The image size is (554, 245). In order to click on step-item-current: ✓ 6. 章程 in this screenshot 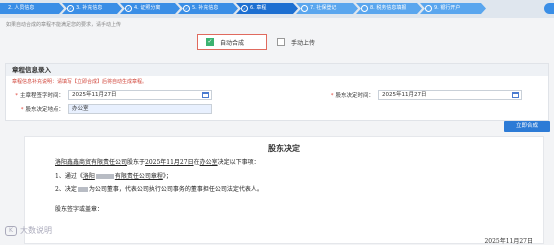, I will do `click(267, 8)`.